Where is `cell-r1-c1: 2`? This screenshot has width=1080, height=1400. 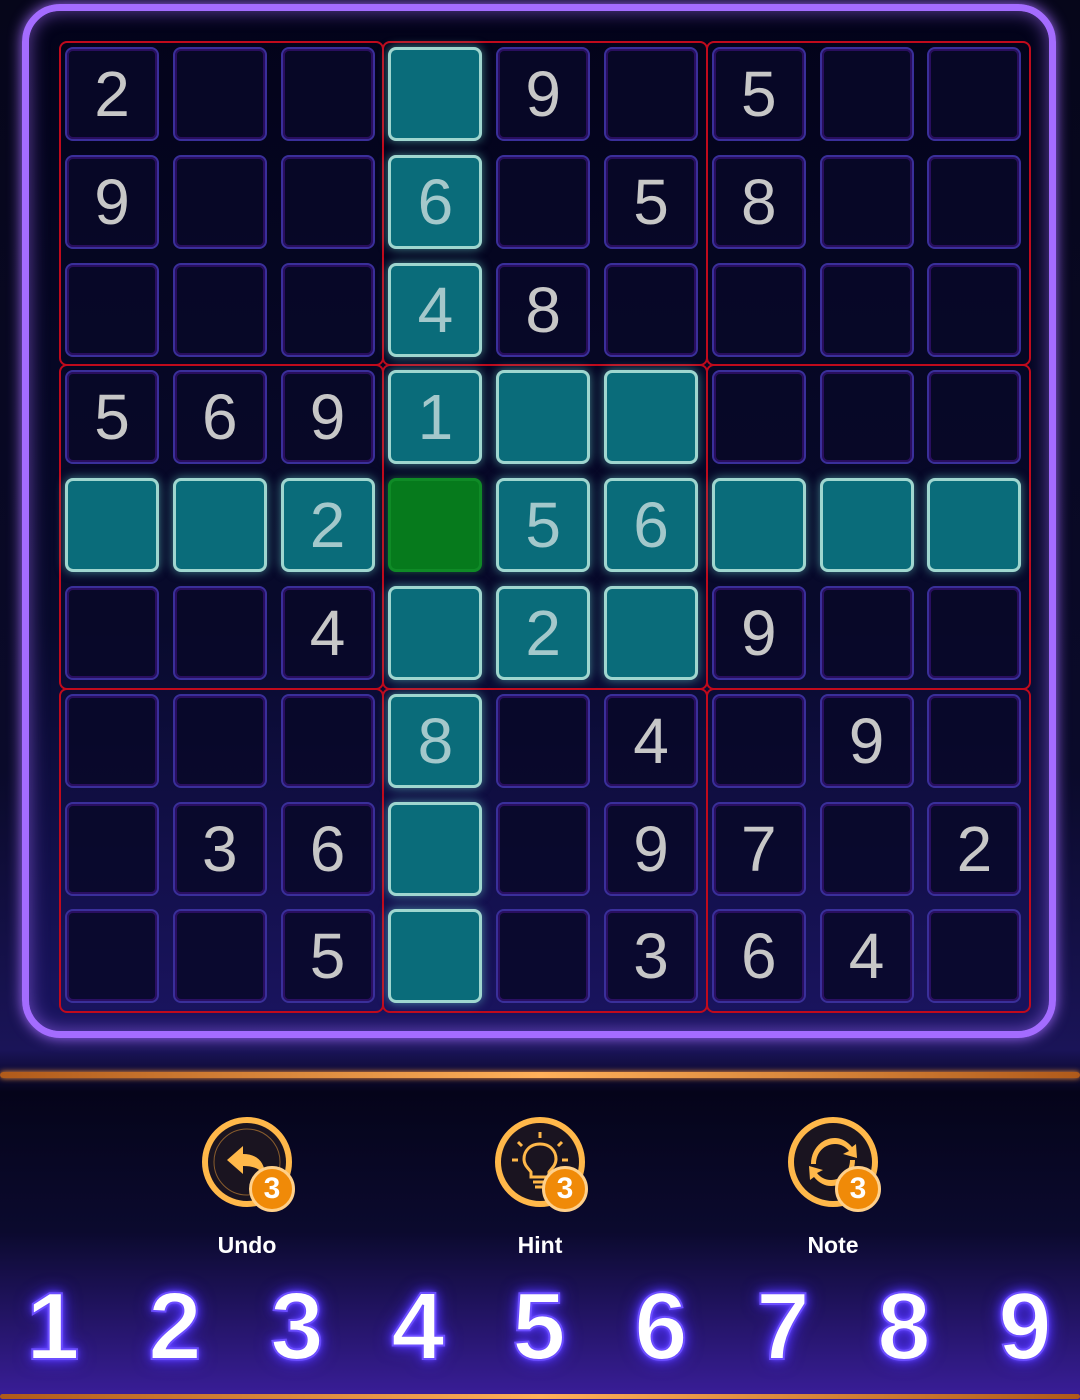
cell-r1-c1: 2 is located at coordinates (112, 94).